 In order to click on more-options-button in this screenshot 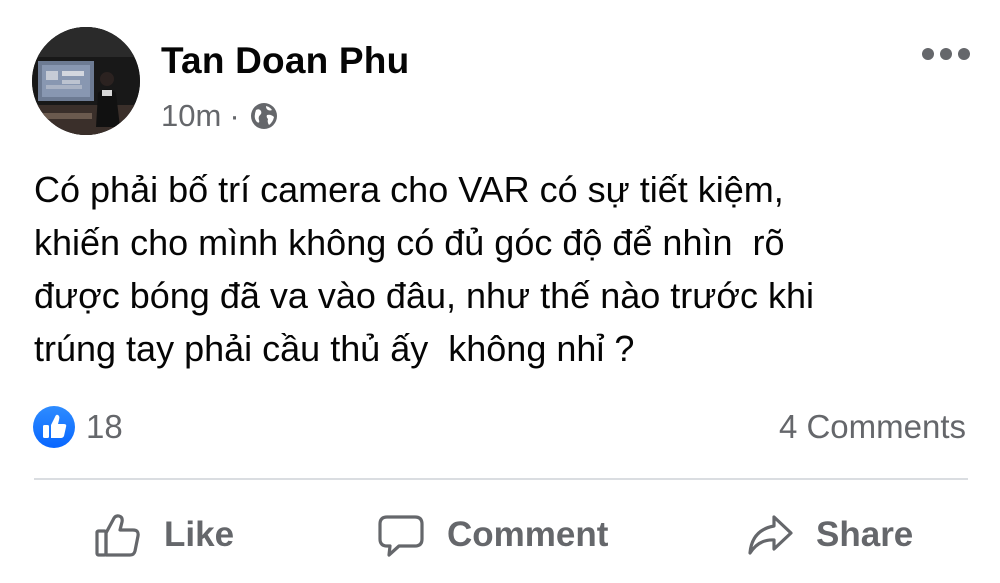, I will do `click(946, 54)`.